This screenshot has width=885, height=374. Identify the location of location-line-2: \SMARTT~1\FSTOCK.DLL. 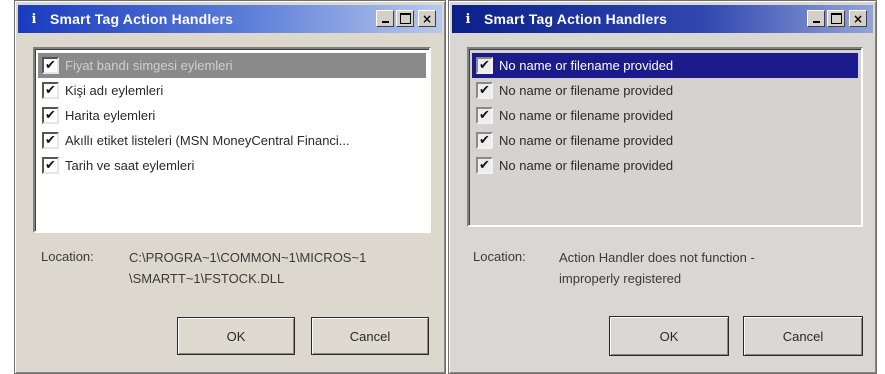
(207, 278).